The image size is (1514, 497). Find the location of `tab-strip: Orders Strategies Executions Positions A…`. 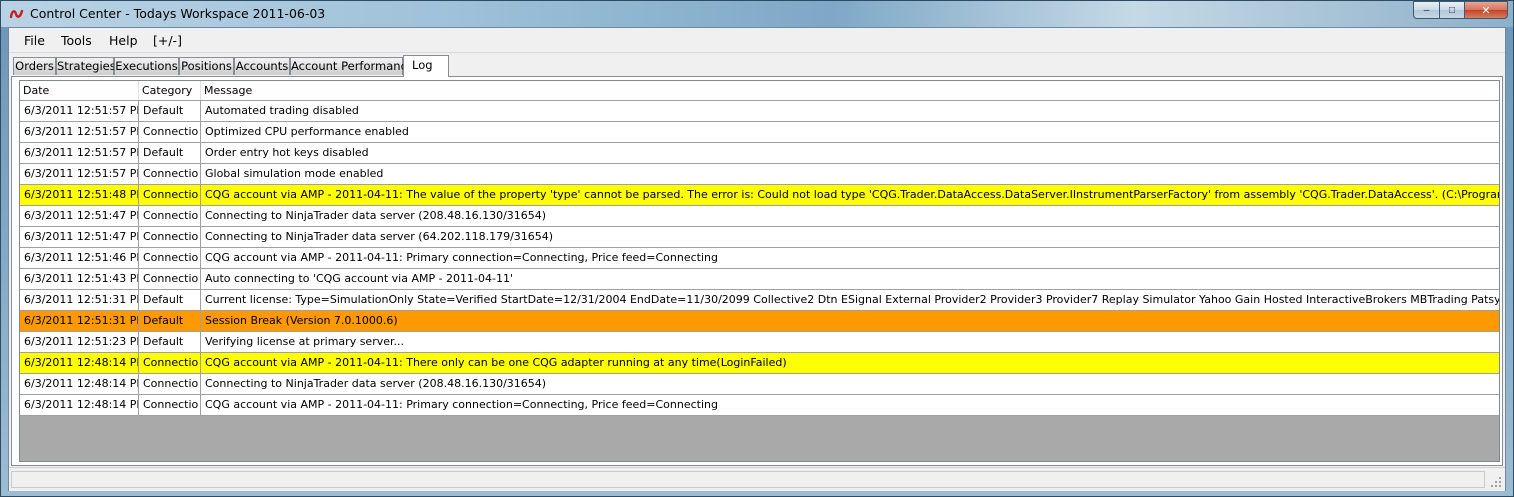

tab-strip: Orders Strategies Executions Positions A… is located at coordinates (757, 66).